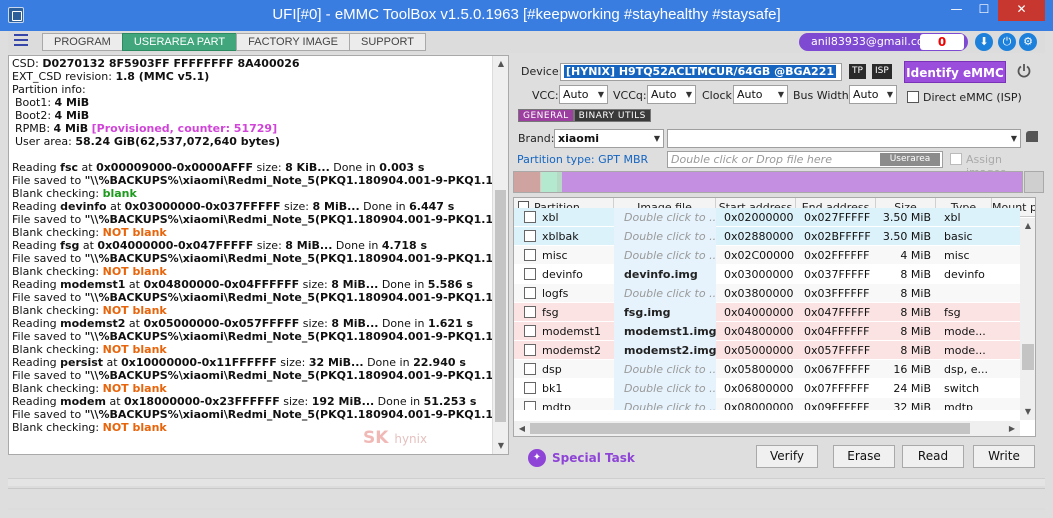 This screenshot has width=1053, height=518. Describe the element at coordinates (910, 159) in the screenshot. I see `userarea-button: Userarea` at that location.